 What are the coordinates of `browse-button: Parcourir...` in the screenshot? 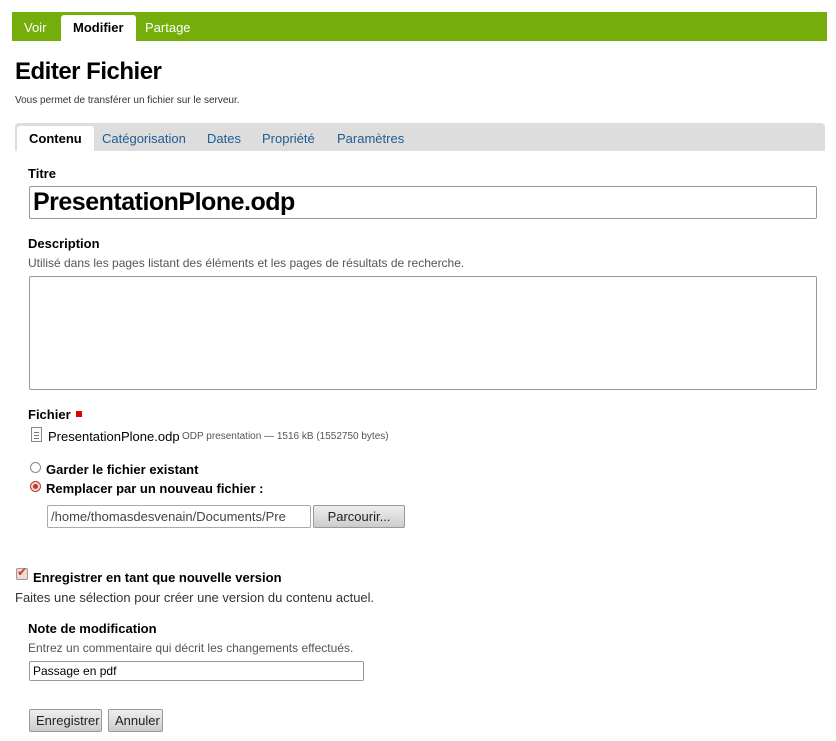 It's located at (359, 516).